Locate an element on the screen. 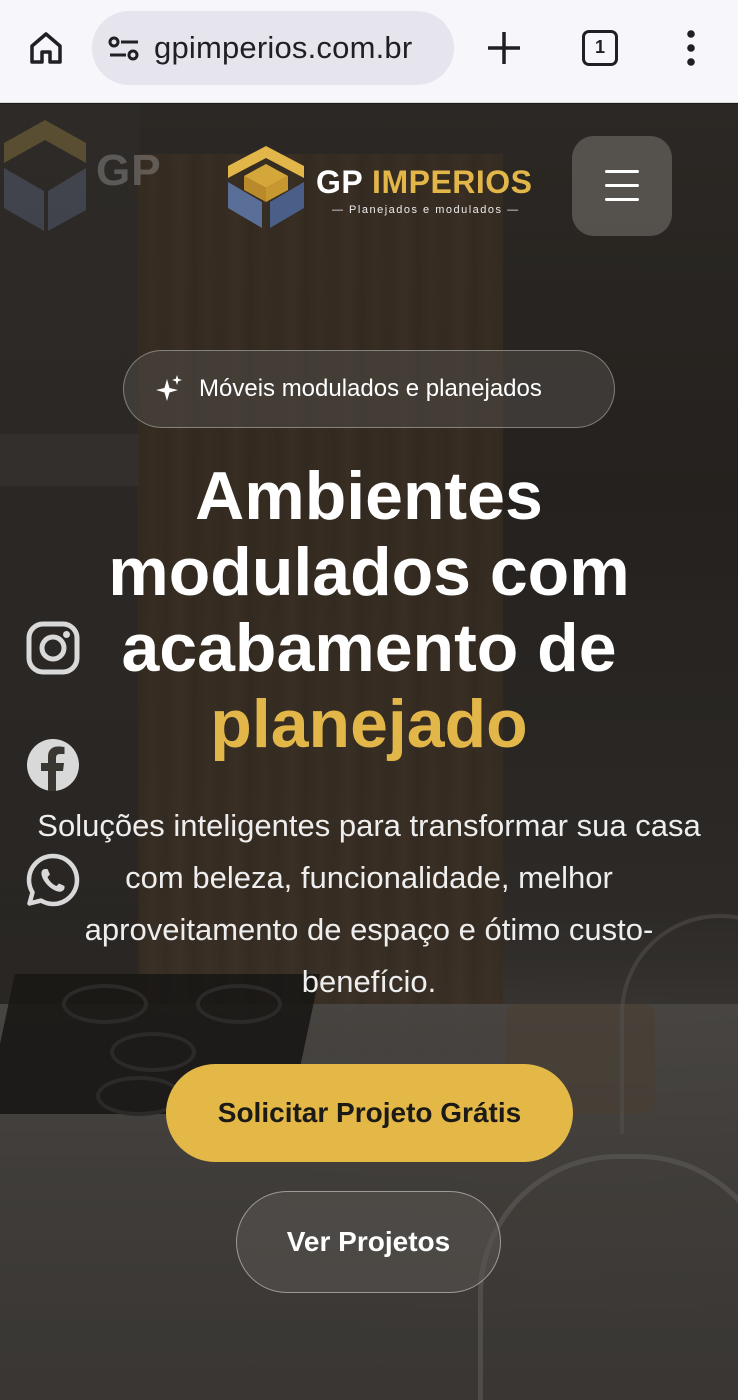 The image size is (738, 1400). whatsapp-icon is located at coordinates (53, 880).